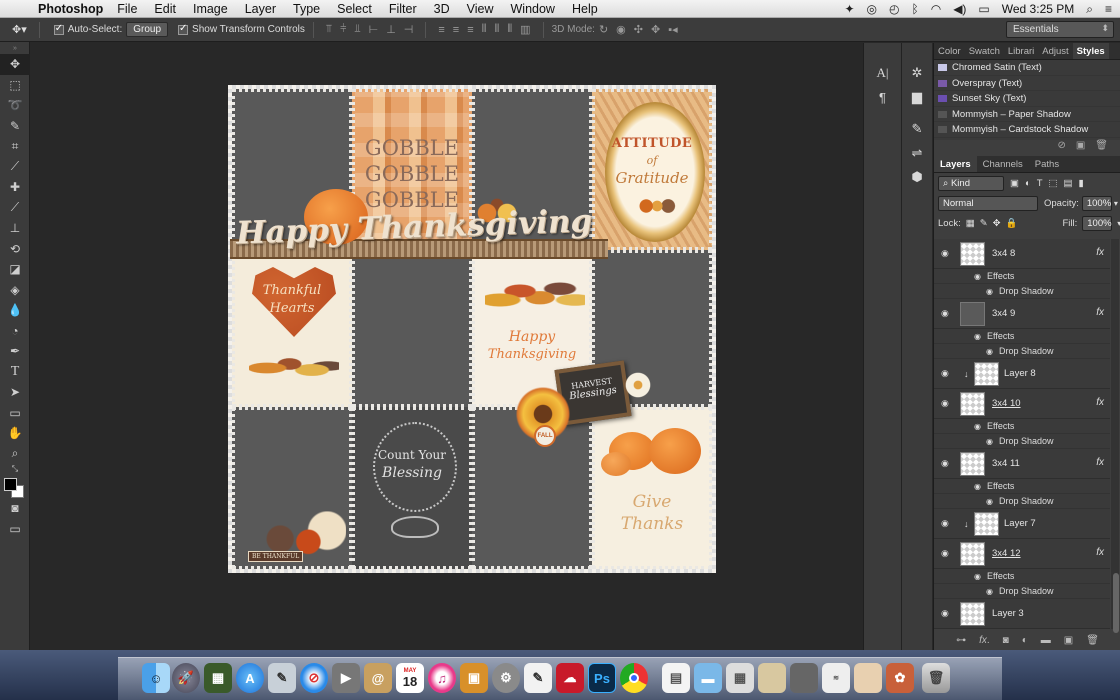 The width and height of the screenshot is (1120, 700). Describe the element at coordinates (894, 9) in the screenshot. I see `sync-icon: ◴` at that location.